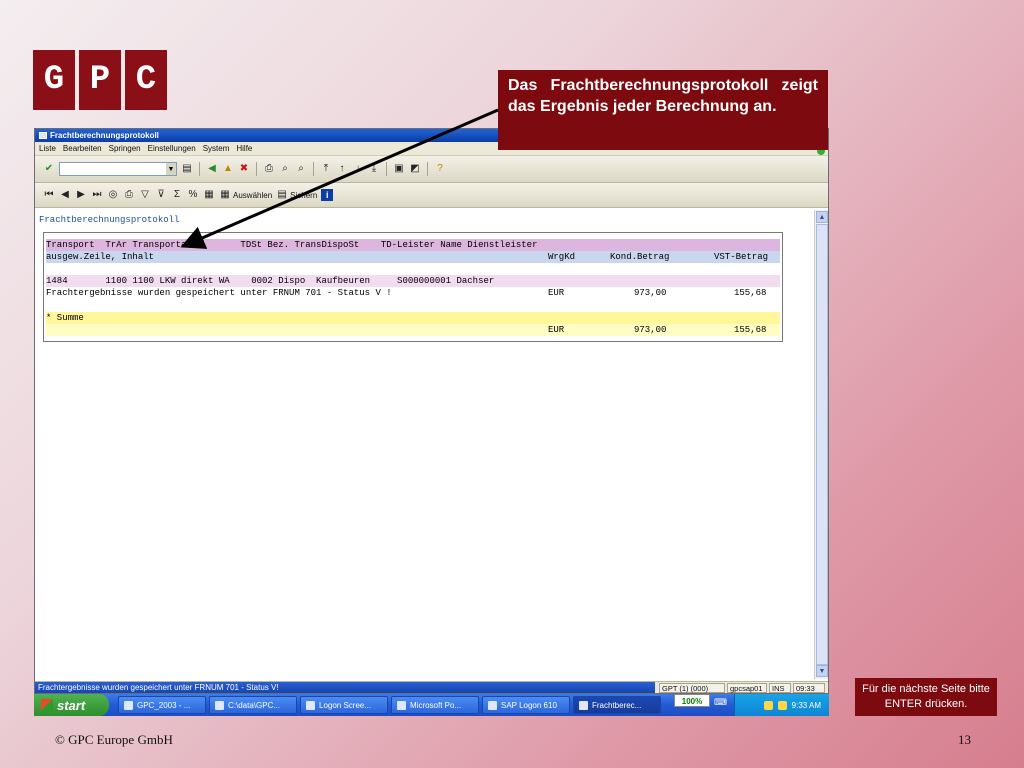 The height and width of the screenshot is (768, 1024). Describe the element at coordinates (529, 705) in the screenshot. I see `taskbar-item-label: SAP Logon 610` at that location.